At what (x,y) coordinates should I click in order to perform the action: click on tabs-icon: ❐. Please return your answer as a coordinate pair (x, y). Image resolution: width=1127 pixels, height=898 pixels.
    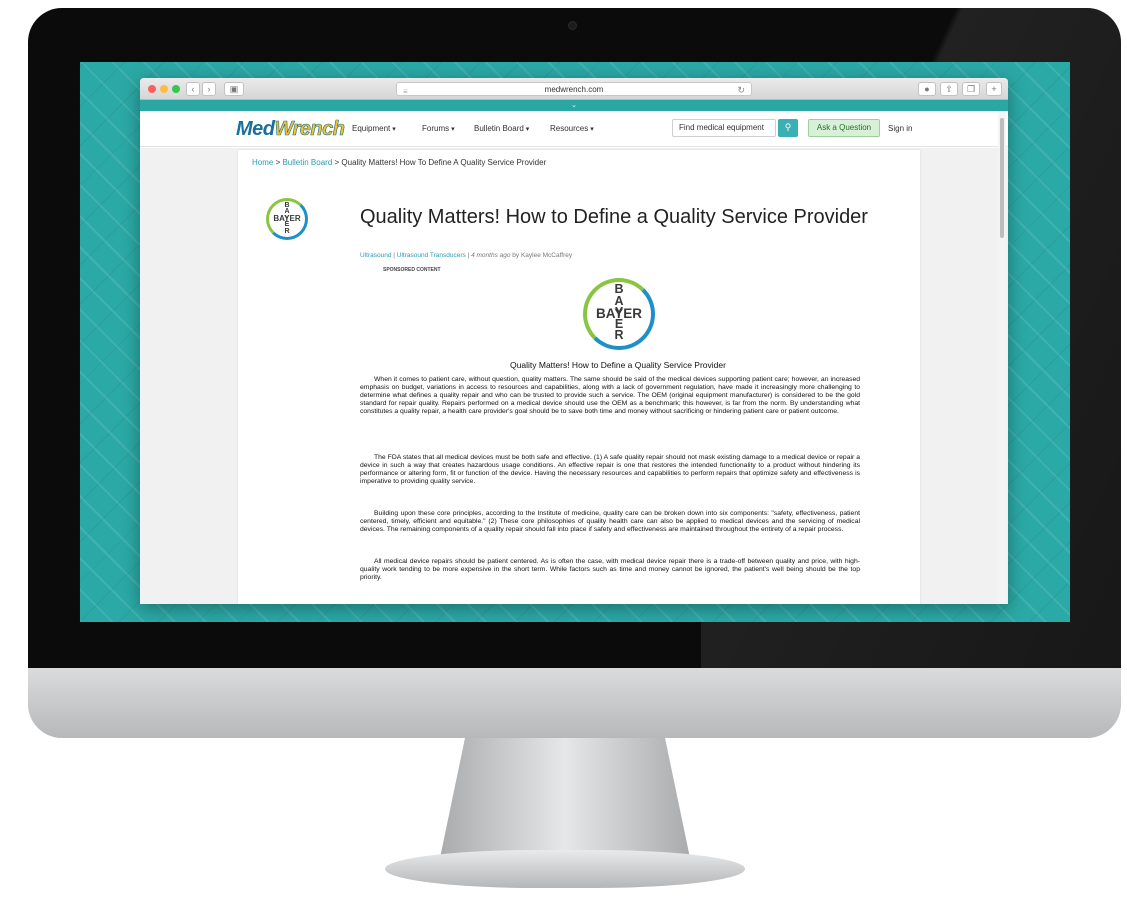
    Looking at the image, I should click on (971, 89).